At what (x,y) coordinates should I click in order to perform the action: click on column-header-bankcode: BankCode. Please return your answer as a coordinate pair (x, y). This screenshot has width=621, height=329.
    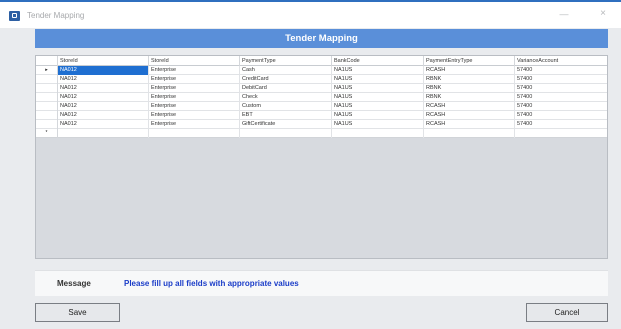
    Looking at the image, I should click on (378, 61).